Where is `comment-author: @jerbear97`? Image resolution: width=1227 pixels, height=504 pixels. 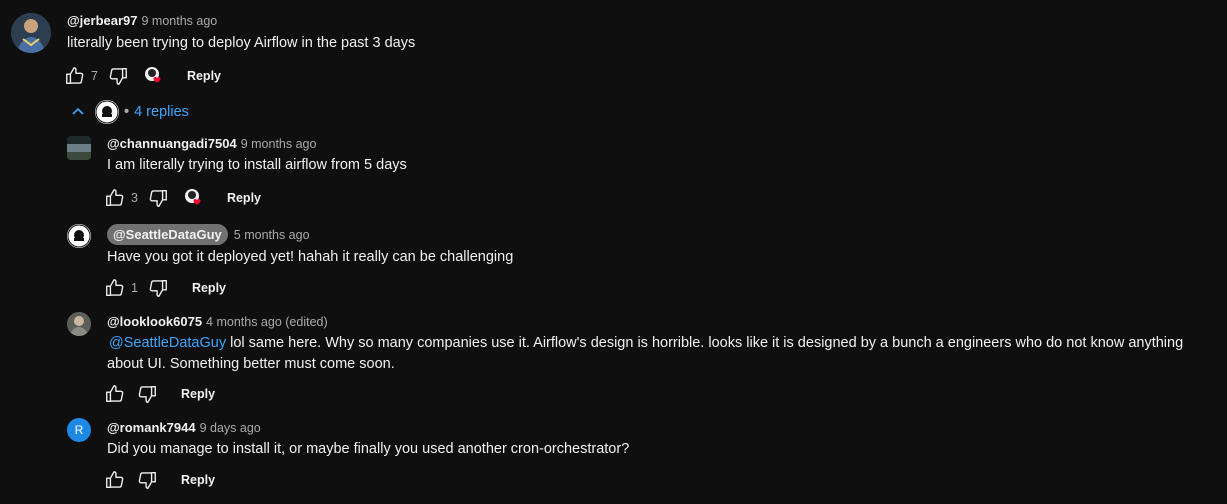
comment-author: @jerbear97 is located at coordinates (102, 20).